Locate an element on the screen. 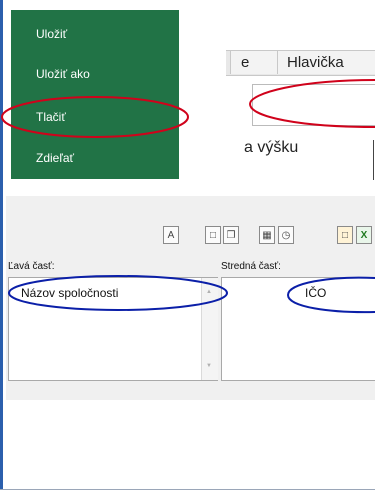  window-left-edge is located at coordinates (1, 245).